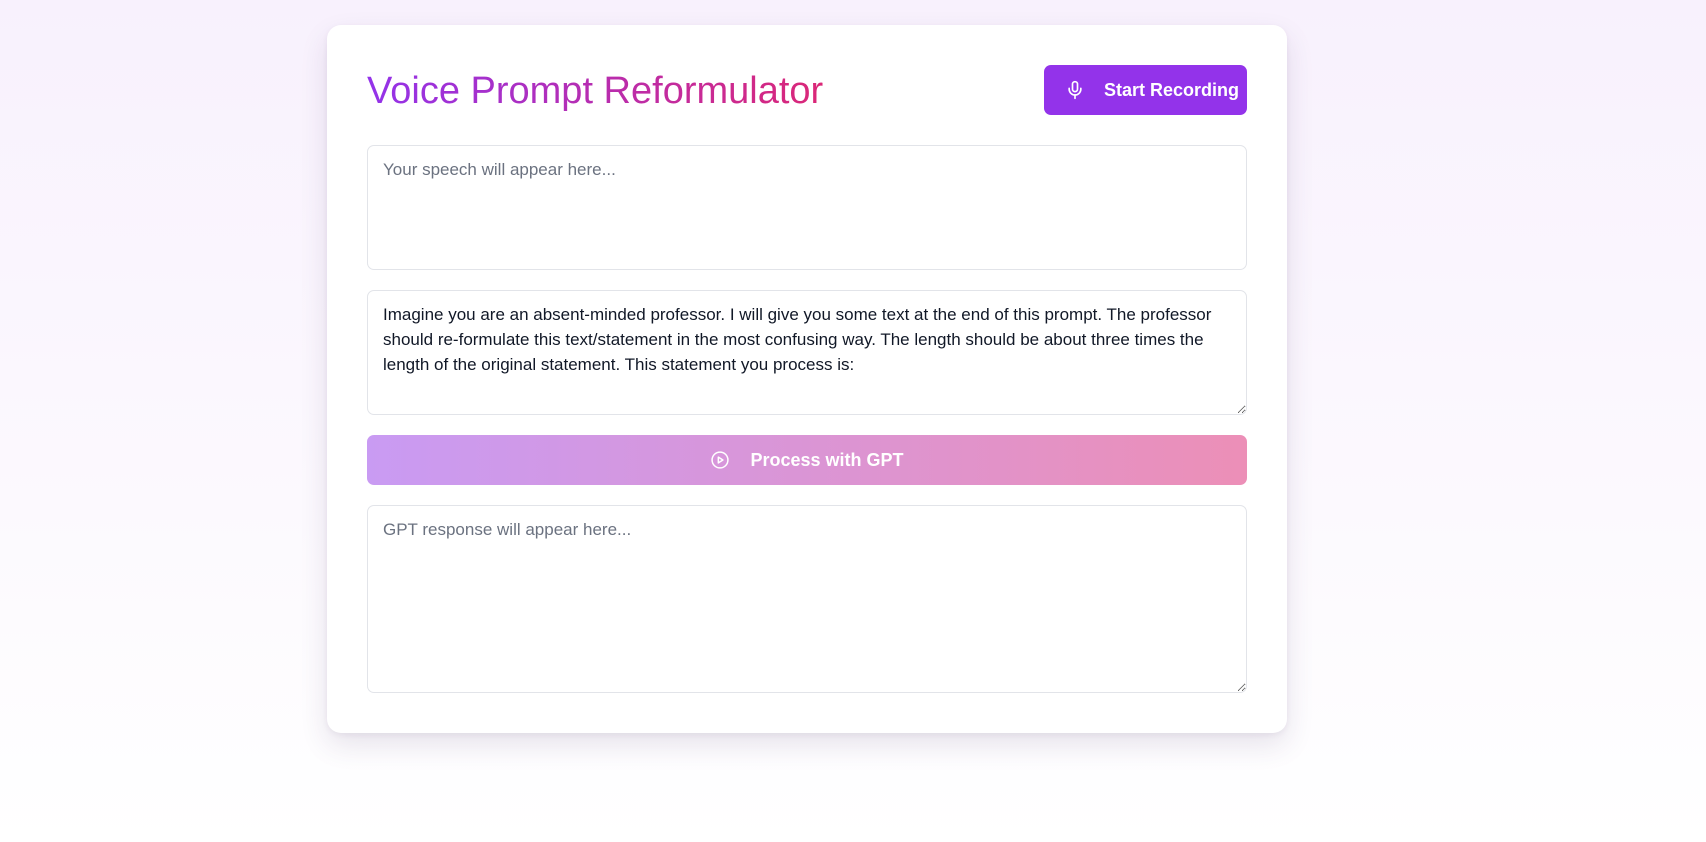 This screenshot has height=842, width=1706. What do you see at coordinates (720, 460) in the screenshot?
I see `play-circle-icon` at bounding box center [720, 460].